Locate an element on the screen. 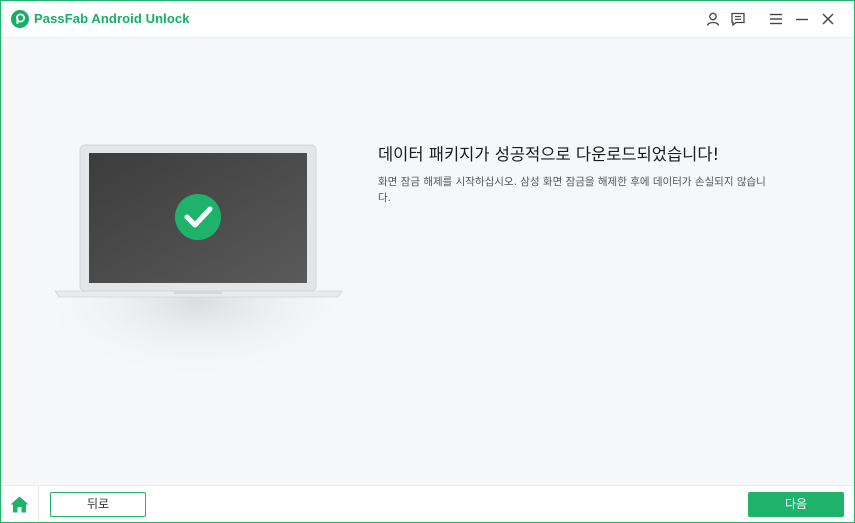 The image size is (855, 523). home-button is located at coordinates (20, 504).